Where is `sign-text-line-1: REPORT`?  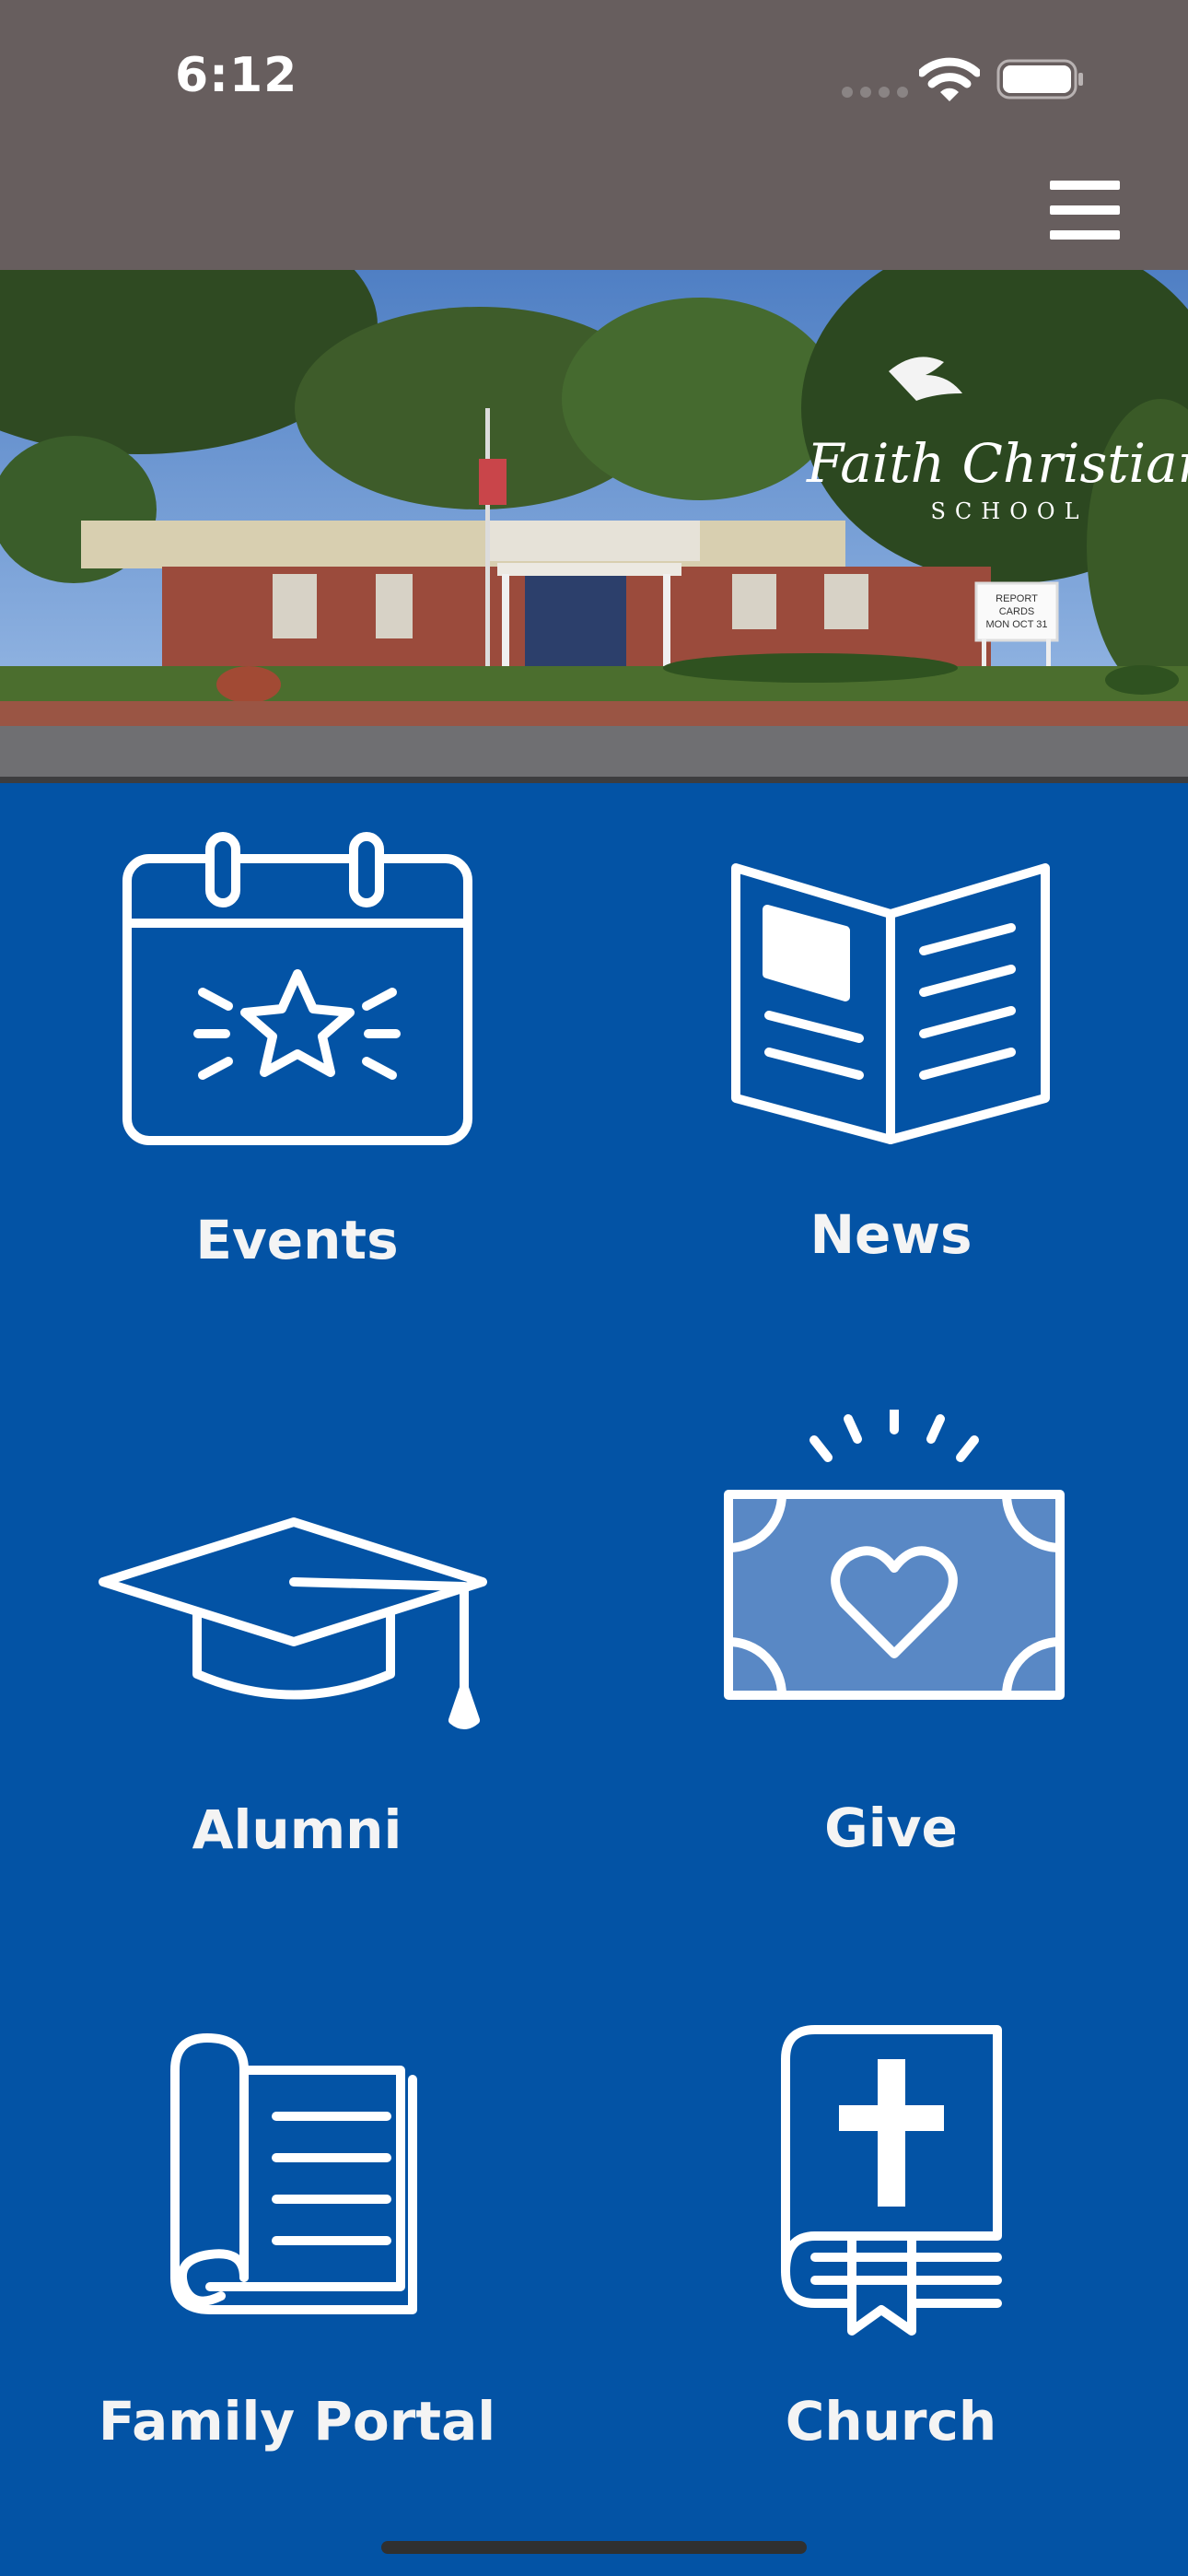
sign-text-line-1: REPORT is located at coordinates (1017, 598).